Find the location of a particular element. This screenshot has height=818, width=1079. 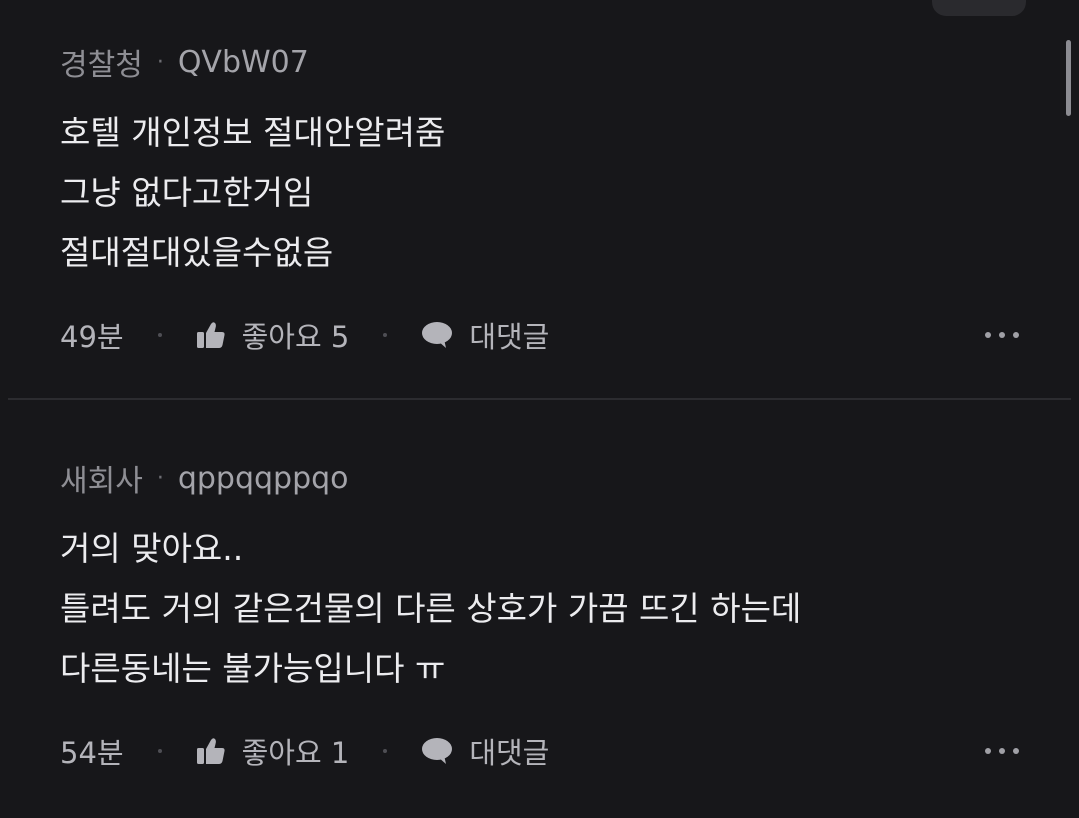

comment-line: 틀려도 거의 같은건물의 다른 상호가 가끔 뜨긴 하는데 is located at coordinates (431, 608).